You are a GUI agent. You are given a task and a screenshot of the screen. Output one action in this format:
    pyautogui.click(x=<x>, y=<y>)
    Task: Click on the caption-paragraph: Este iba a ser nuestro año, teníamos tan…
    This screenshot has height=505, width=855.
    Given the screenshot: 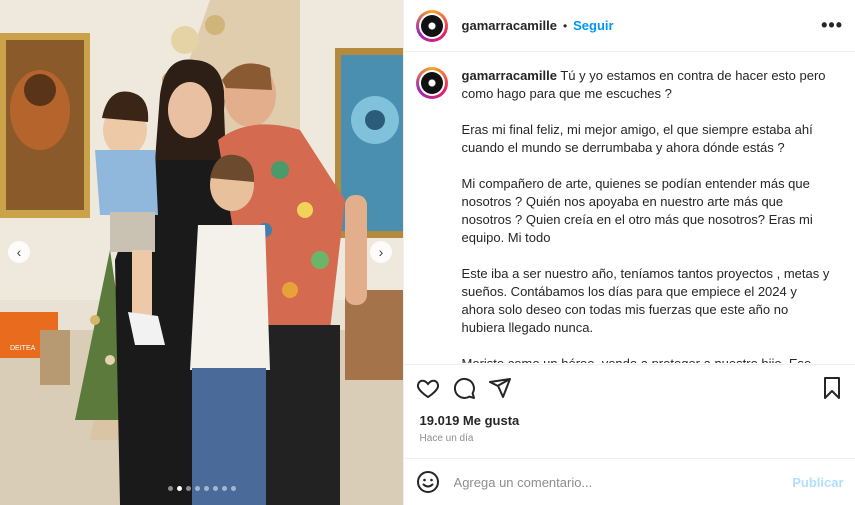 What is the action you would take?
    pyautogui.click(x=645, y=300)
    